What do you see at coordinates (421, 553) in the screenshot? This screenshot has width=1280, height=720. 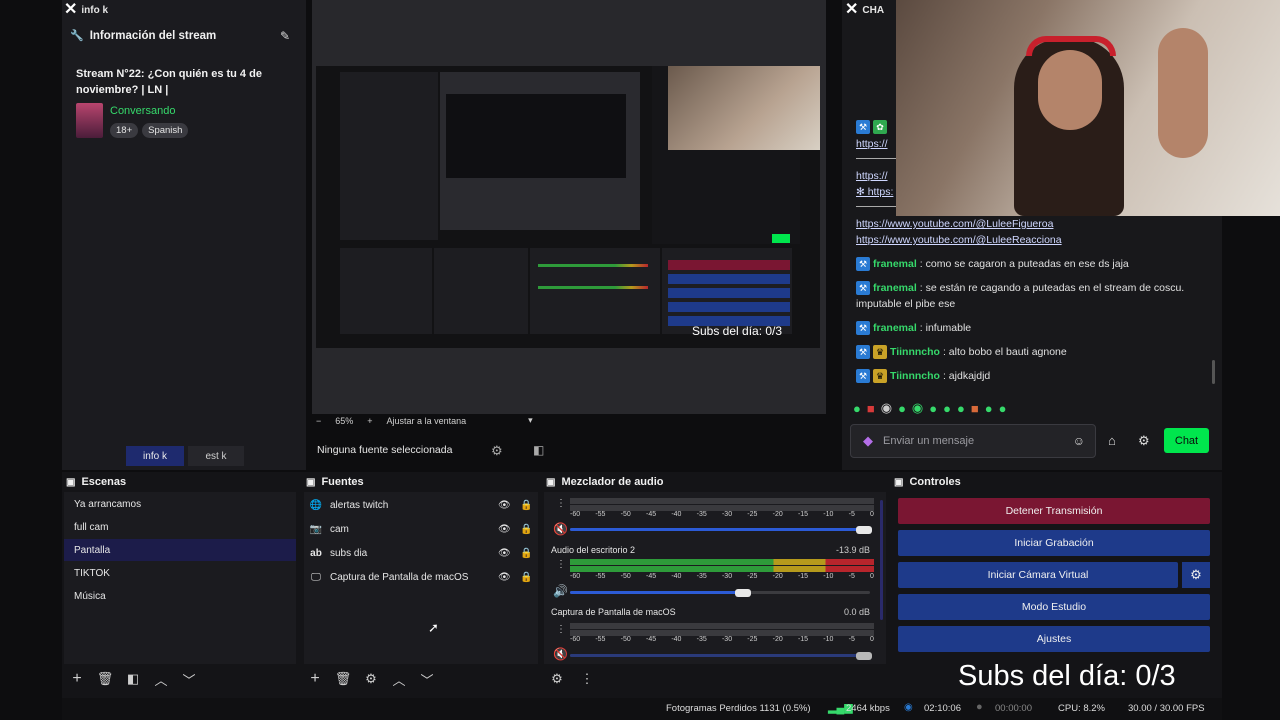 I see `source-item: ab subs dia 👁 🔒` at bounding box center [421, 553].